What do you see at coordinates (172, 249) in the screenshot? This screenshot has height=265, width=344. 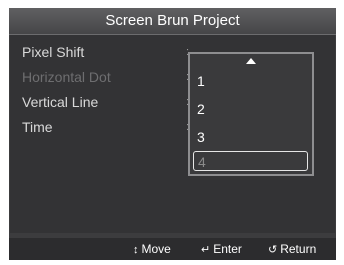 I see `footer-hint-bar: ↕ Move ↵ Enter ↺ Return` at bounding box center [172, 249].